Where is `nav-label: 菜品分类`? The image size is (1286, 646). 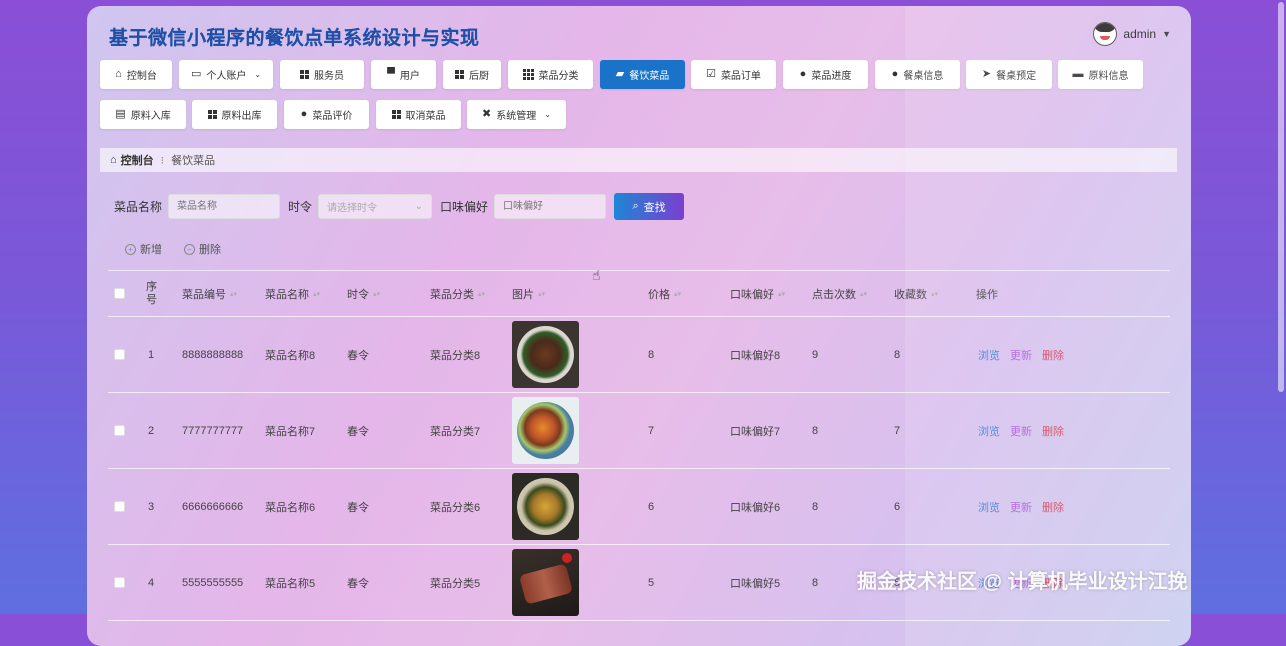
nav-label: 菜品分类 is located at coordinates (558, 76).